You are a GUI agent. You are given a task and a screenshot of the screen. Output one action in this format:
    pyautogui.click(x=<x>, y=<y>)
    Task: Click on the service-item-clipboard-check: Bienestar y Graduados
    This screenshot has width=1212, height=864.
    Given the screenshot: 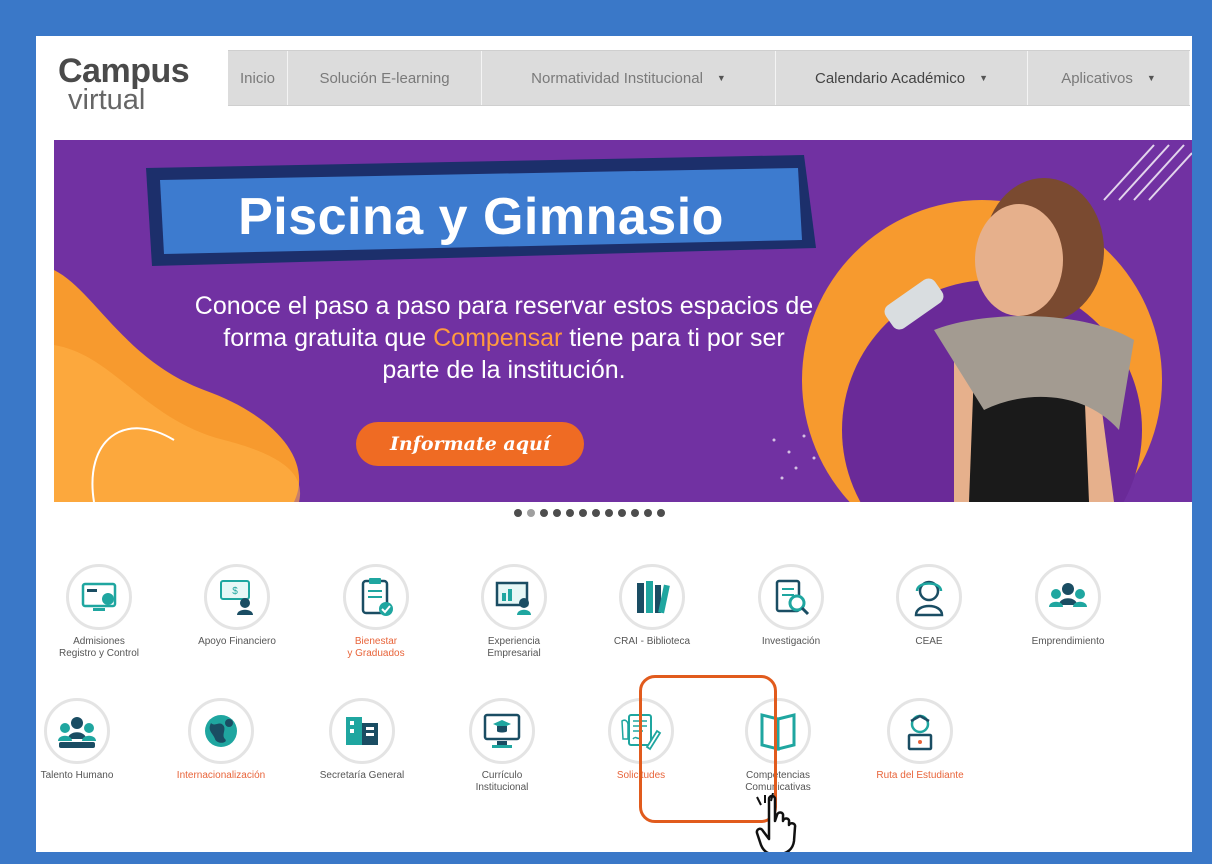 What is the action you would take?
    pyautogui.click(x=376, y=612)
    